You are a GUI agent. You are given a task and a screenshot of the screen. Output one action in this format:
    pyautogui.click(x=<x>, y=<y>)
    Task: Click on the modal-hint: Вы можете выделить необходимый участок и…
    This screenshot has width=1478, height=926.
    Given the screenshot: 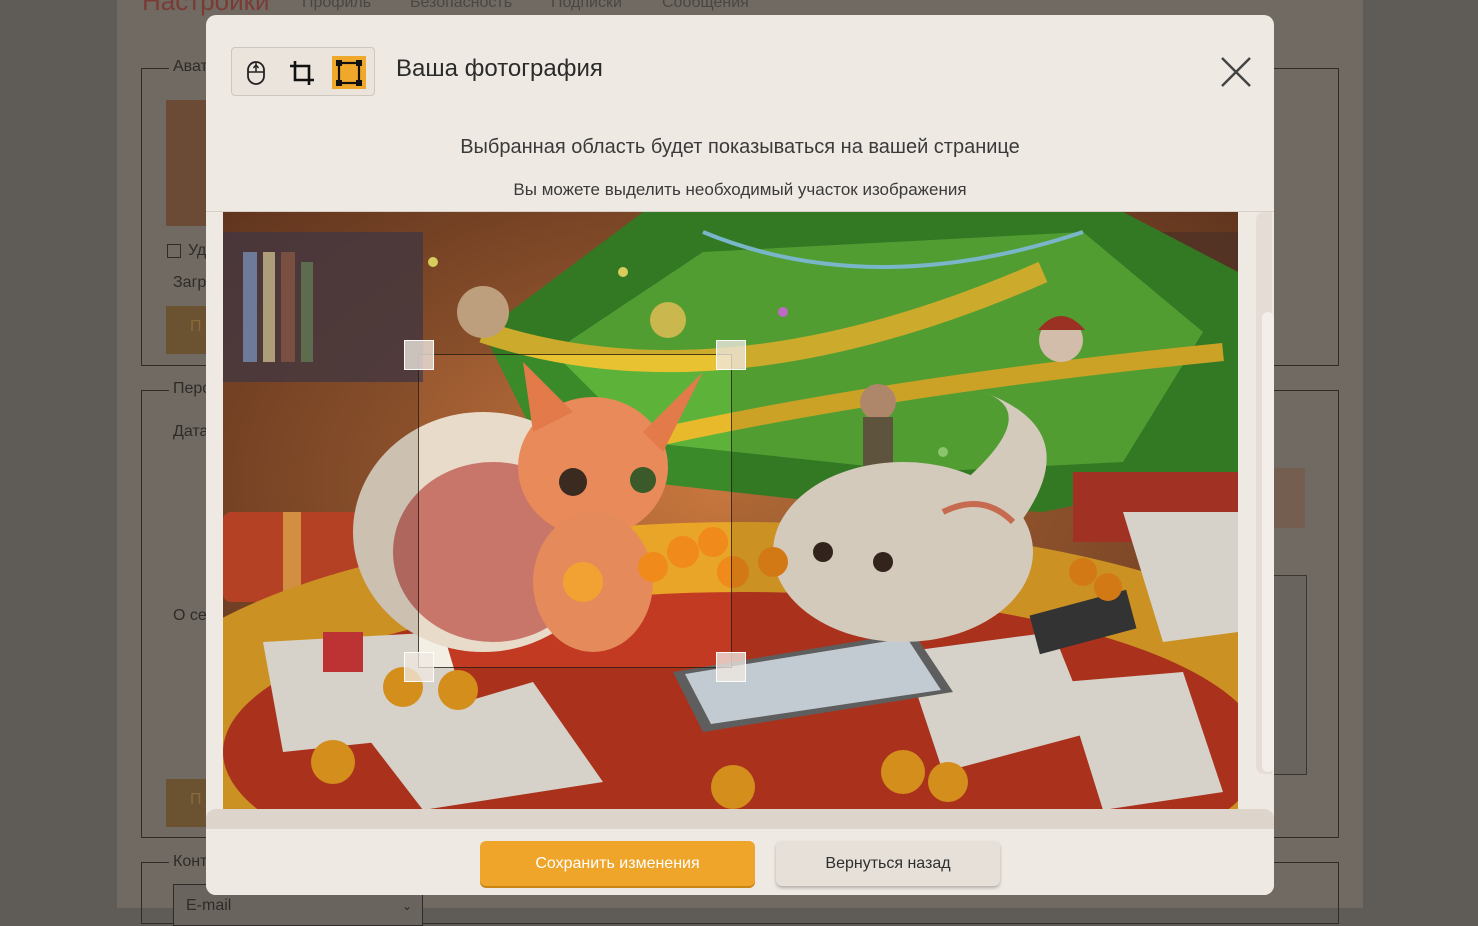 What is the action you would take?
    pyautogui.click(x=740, y=189)
    